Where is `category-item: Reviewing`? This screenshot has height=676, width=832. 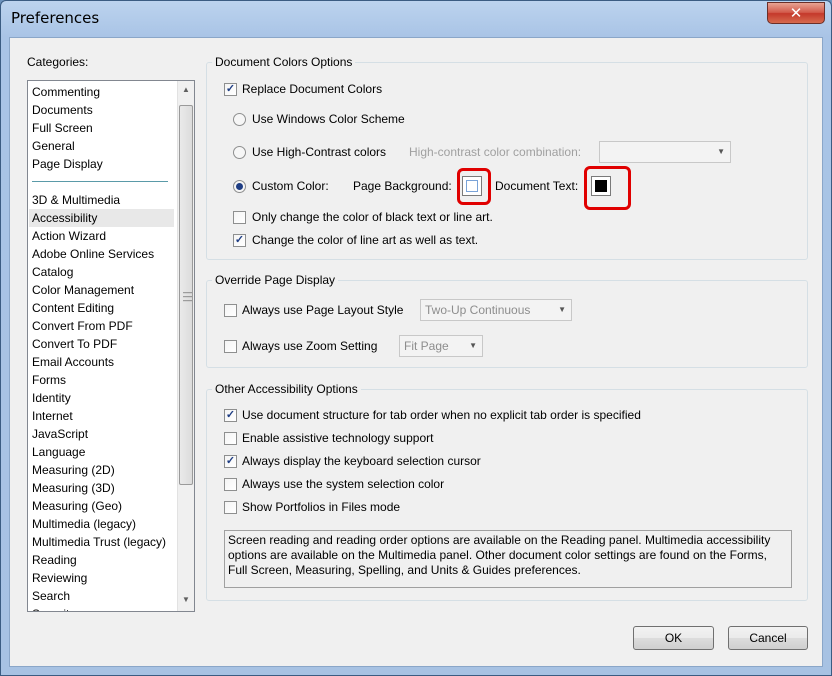
category-item: Reviewing is located at coordinates (103, 578).